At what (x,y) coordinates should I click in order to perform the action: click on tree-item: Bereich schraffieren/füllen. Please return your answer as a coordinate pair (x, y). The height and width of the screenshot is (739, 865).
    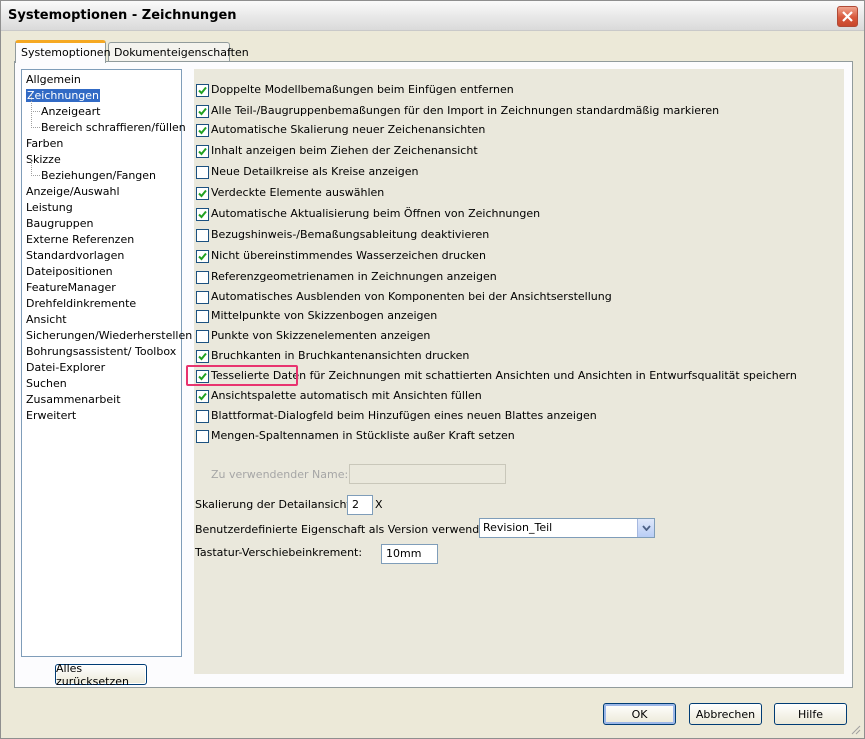
    Looking at the image, I should click on (108, 123).